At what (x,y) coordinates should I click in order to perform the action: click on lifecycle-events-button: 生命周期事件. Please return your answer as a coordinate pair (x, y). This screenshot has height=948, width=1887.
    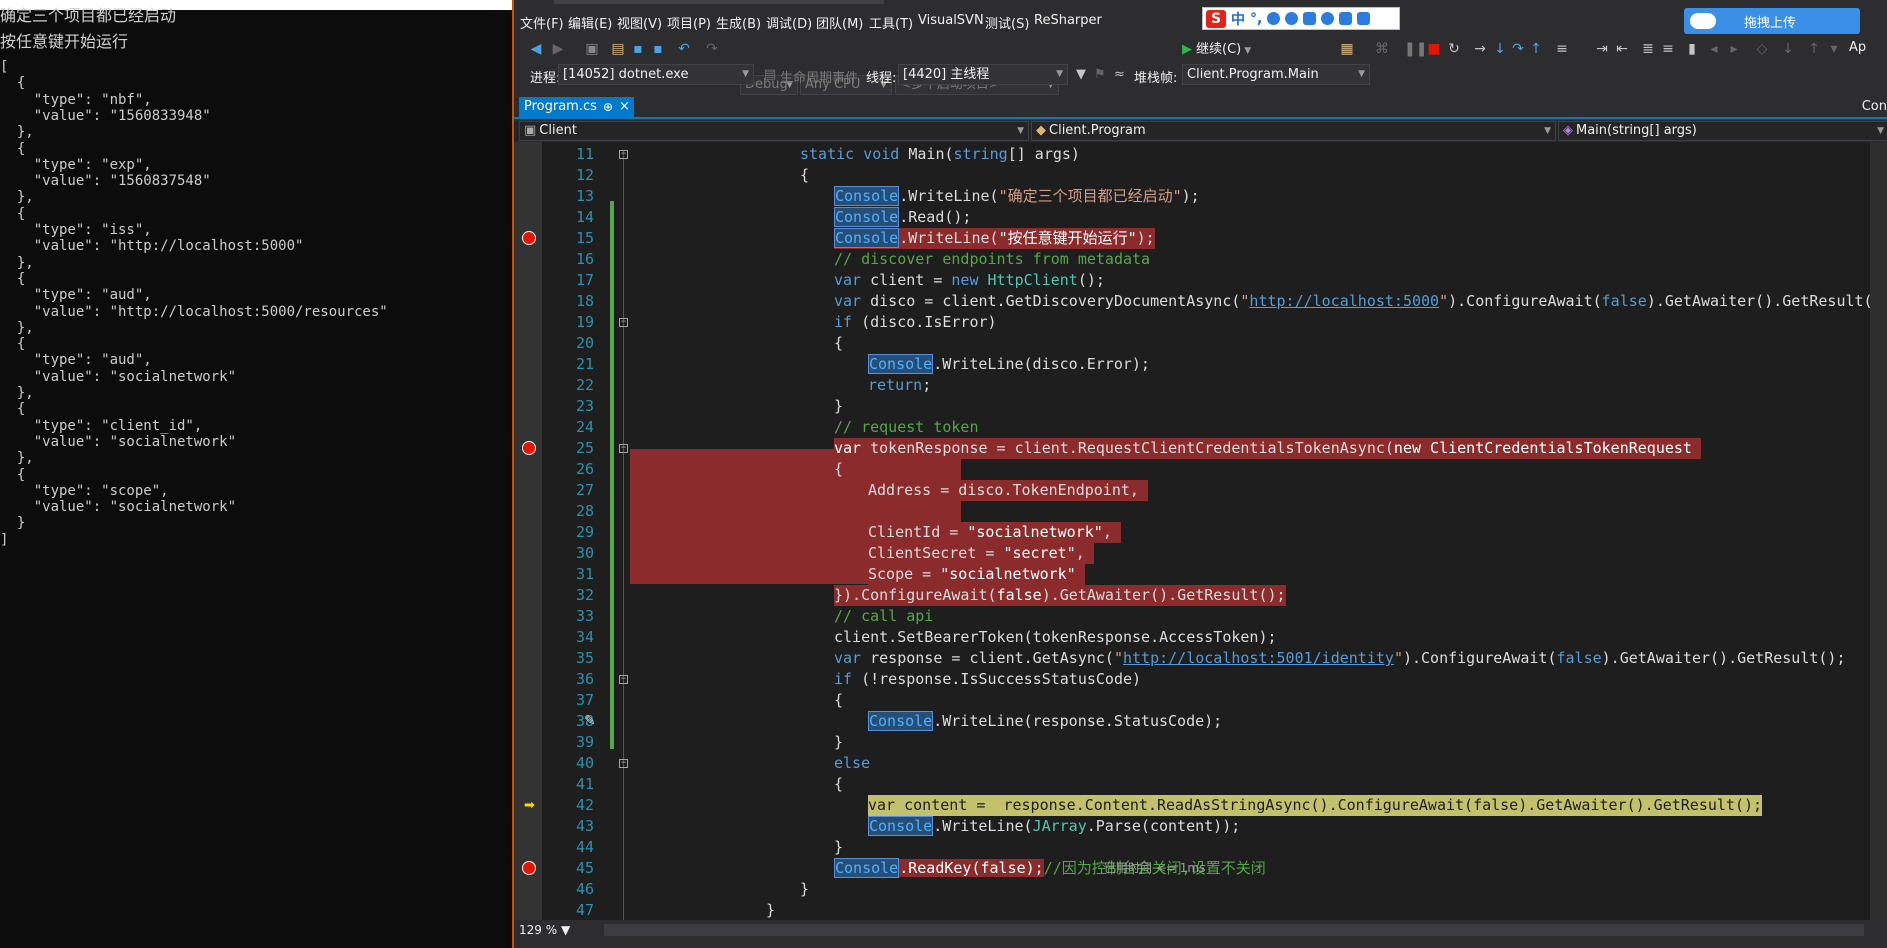
    Looking at the image, I should click on (819, 76).